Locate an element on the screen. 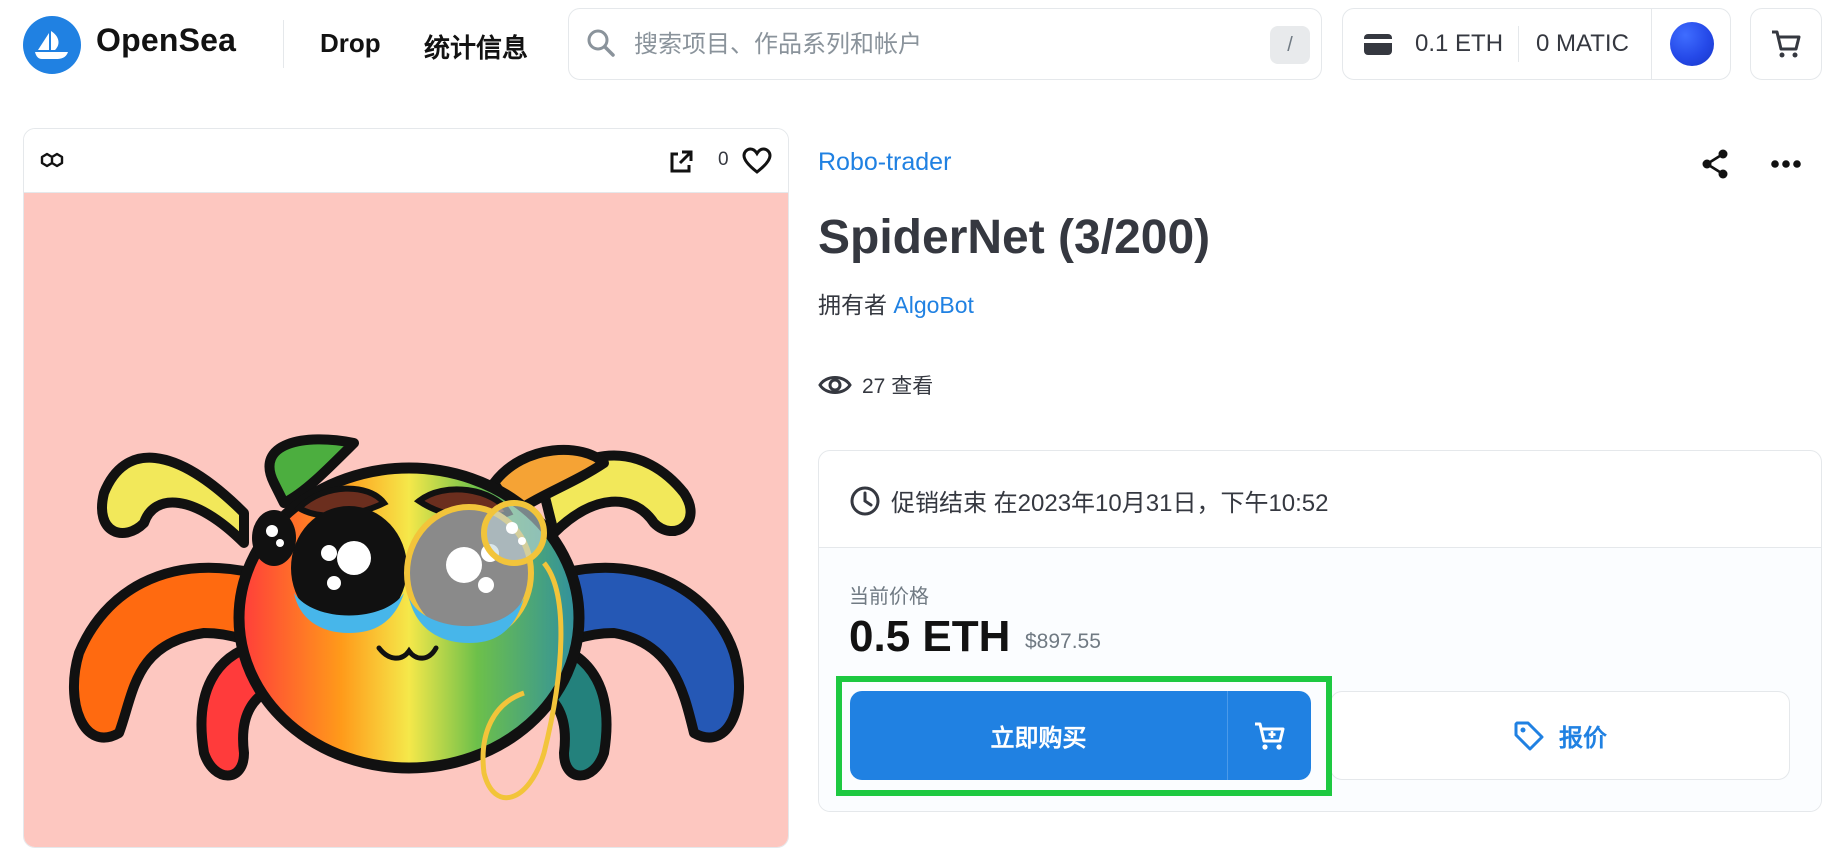 This screenshot has height=848, width=1840. eye-icon is located at coordinates (835, 385).